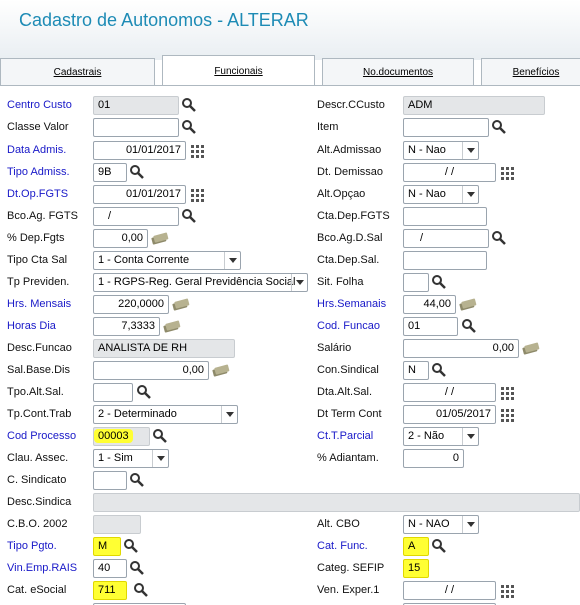  Describe the element at coordinates (351, 105) in the screenshot. I see `descr-ccusto-label: Descr.CCusto` at that location.